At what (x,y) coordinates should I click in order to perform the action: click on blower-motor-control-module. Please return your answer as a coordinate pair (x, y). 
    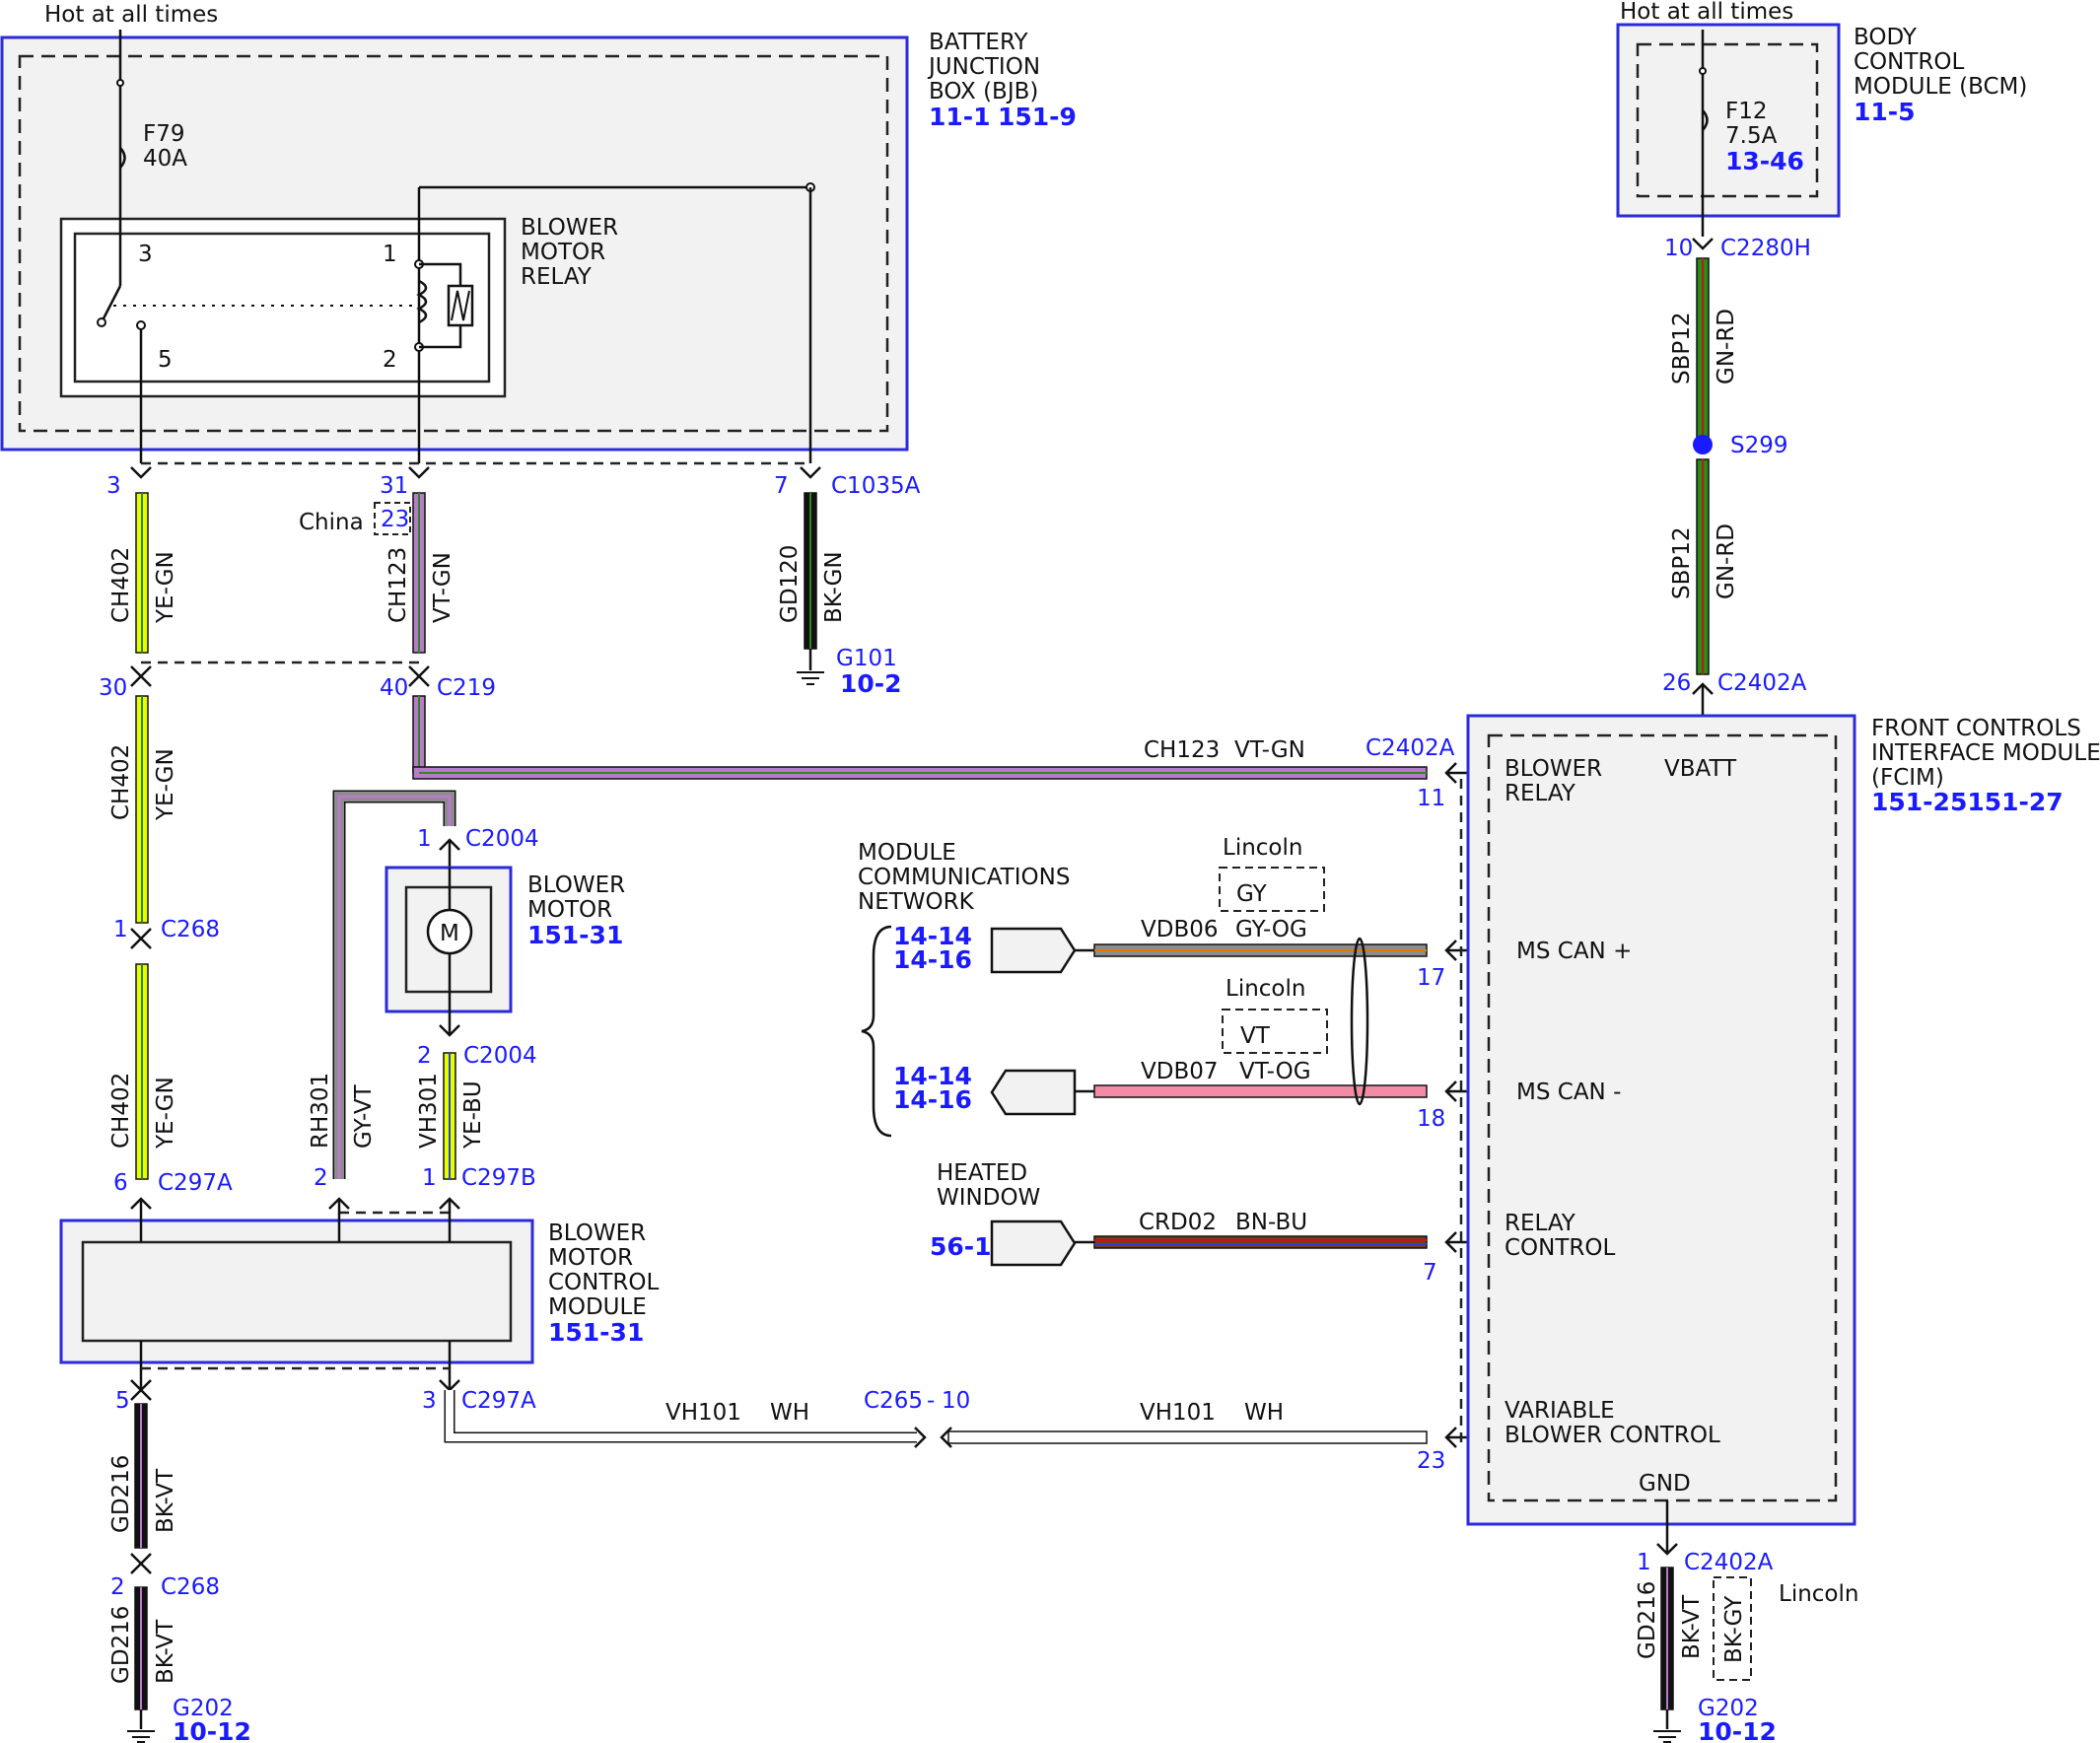
    Looking at the image, I should click on (296, 1294).